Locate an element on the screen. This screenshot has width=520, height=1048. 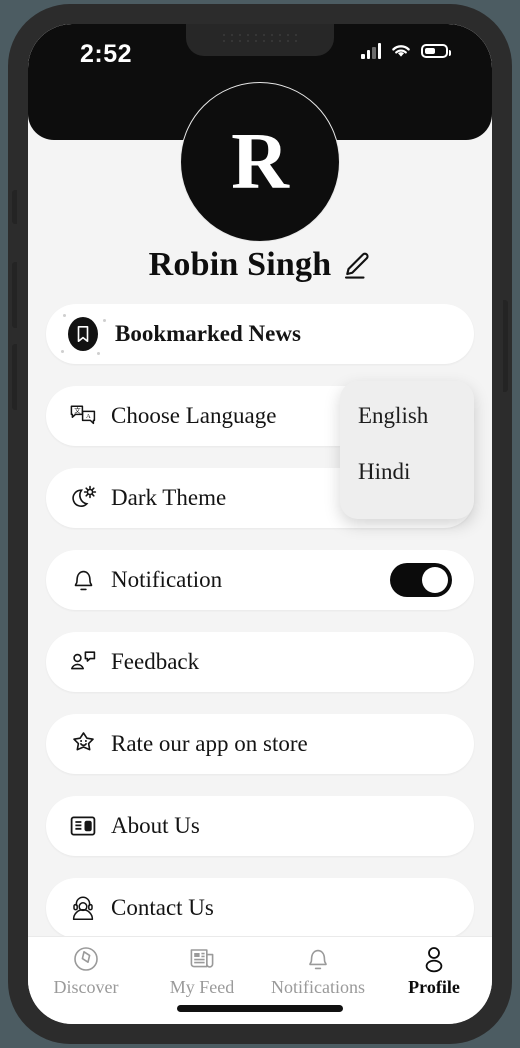
newspaper-icon is located at coordinates (202, 959).